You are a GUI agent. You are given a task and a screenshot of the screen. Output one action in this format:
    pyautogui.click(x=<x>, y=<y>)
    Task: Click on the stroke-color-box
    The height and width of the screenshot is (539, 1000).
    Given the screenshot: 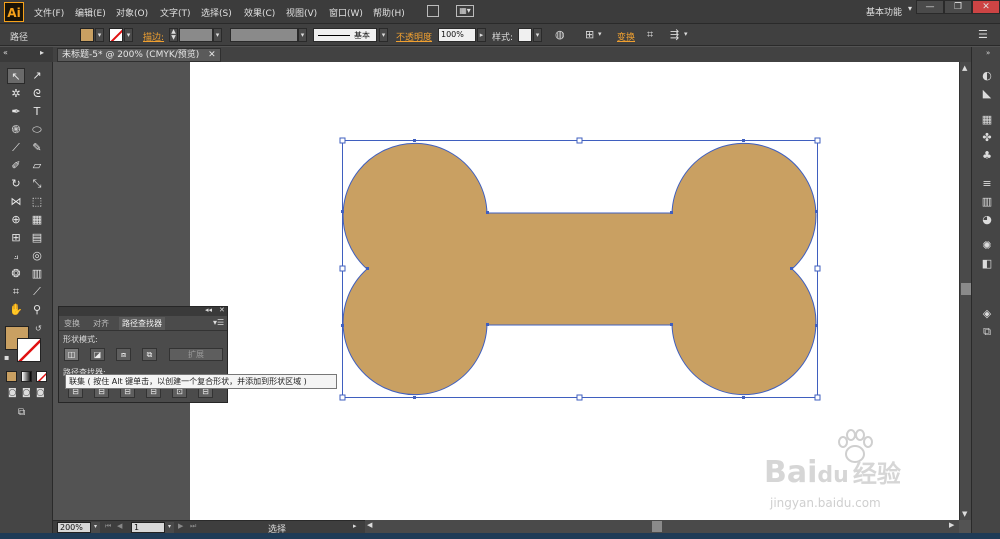 What is the action you would take?
    pyautogui.click(x=29, y=350)
    